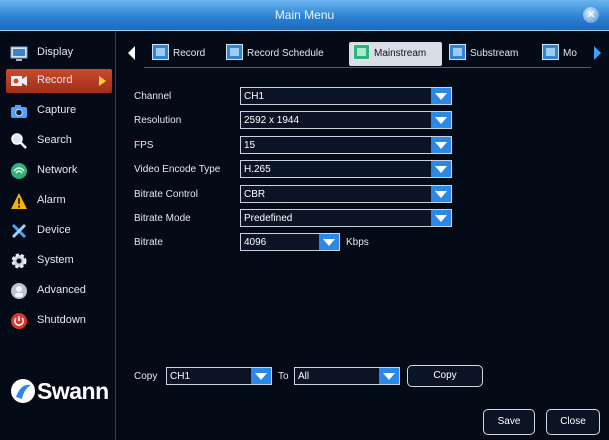  I want to click on close-button: Close, so click(573, 422).